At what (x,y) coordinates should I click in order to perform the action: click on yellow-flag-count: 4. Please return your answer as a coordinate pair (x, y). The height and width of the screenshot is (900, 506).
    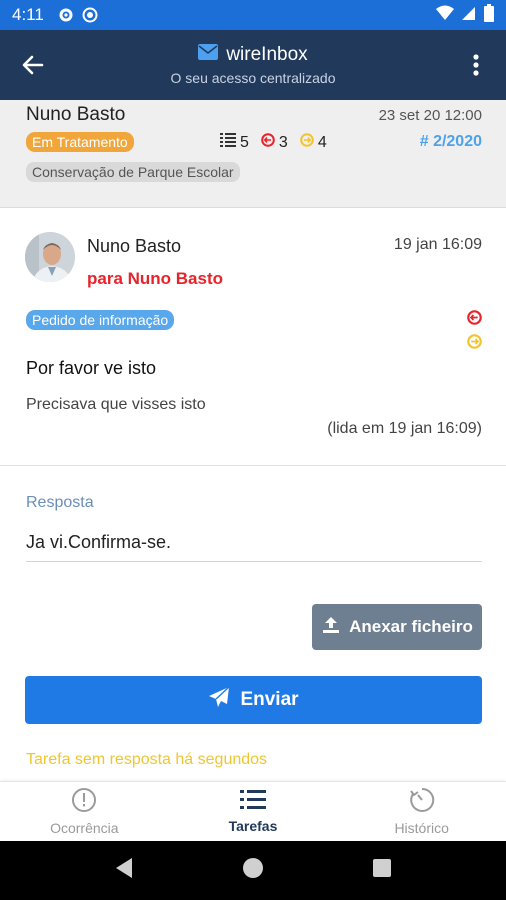
    Looking at the image, I should click on (313, 142).